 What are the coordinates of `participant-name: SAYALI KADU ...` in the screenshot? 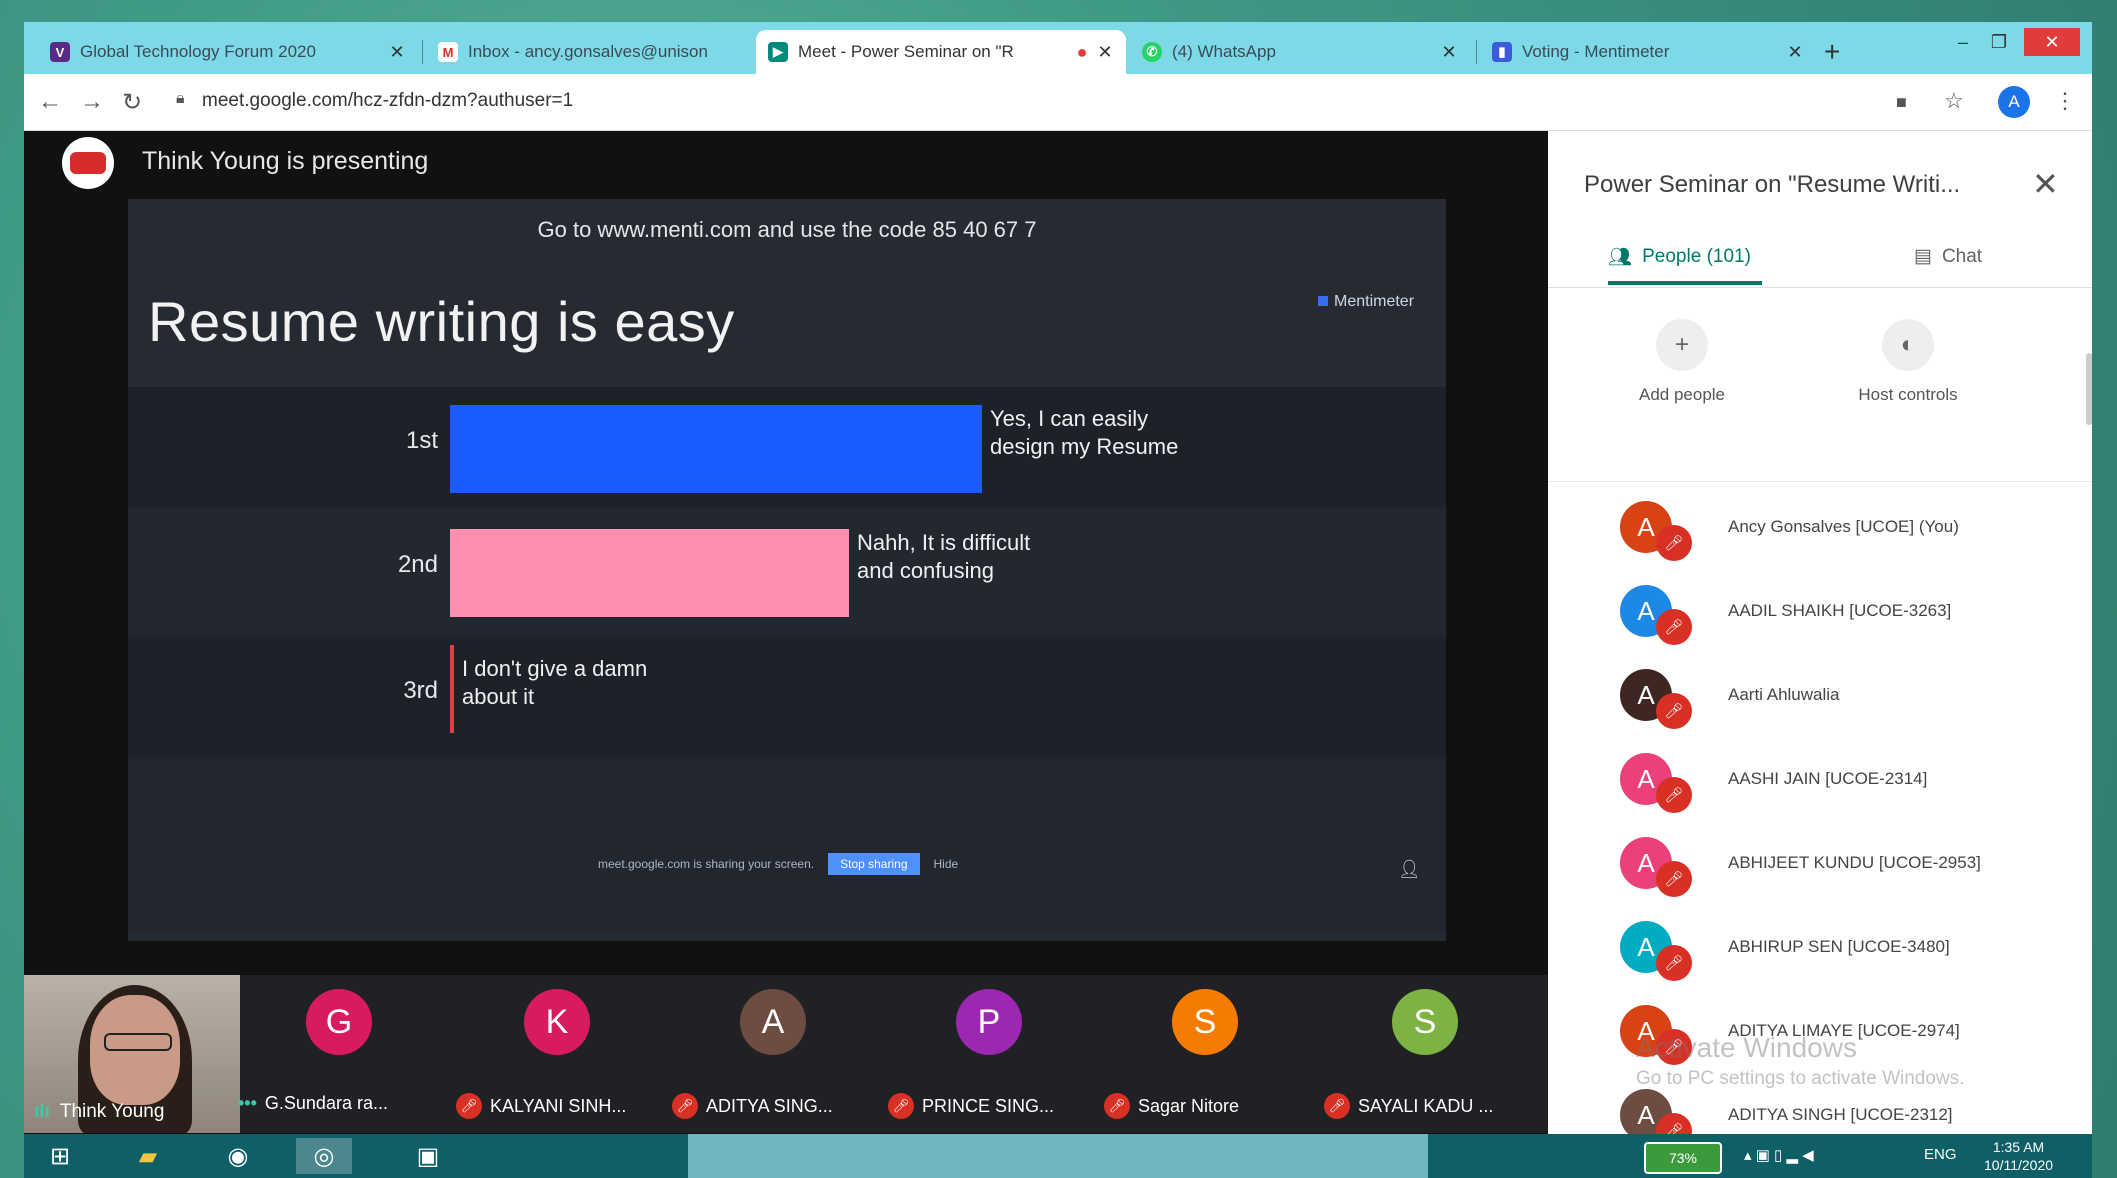 It's located at (1426, 1105).